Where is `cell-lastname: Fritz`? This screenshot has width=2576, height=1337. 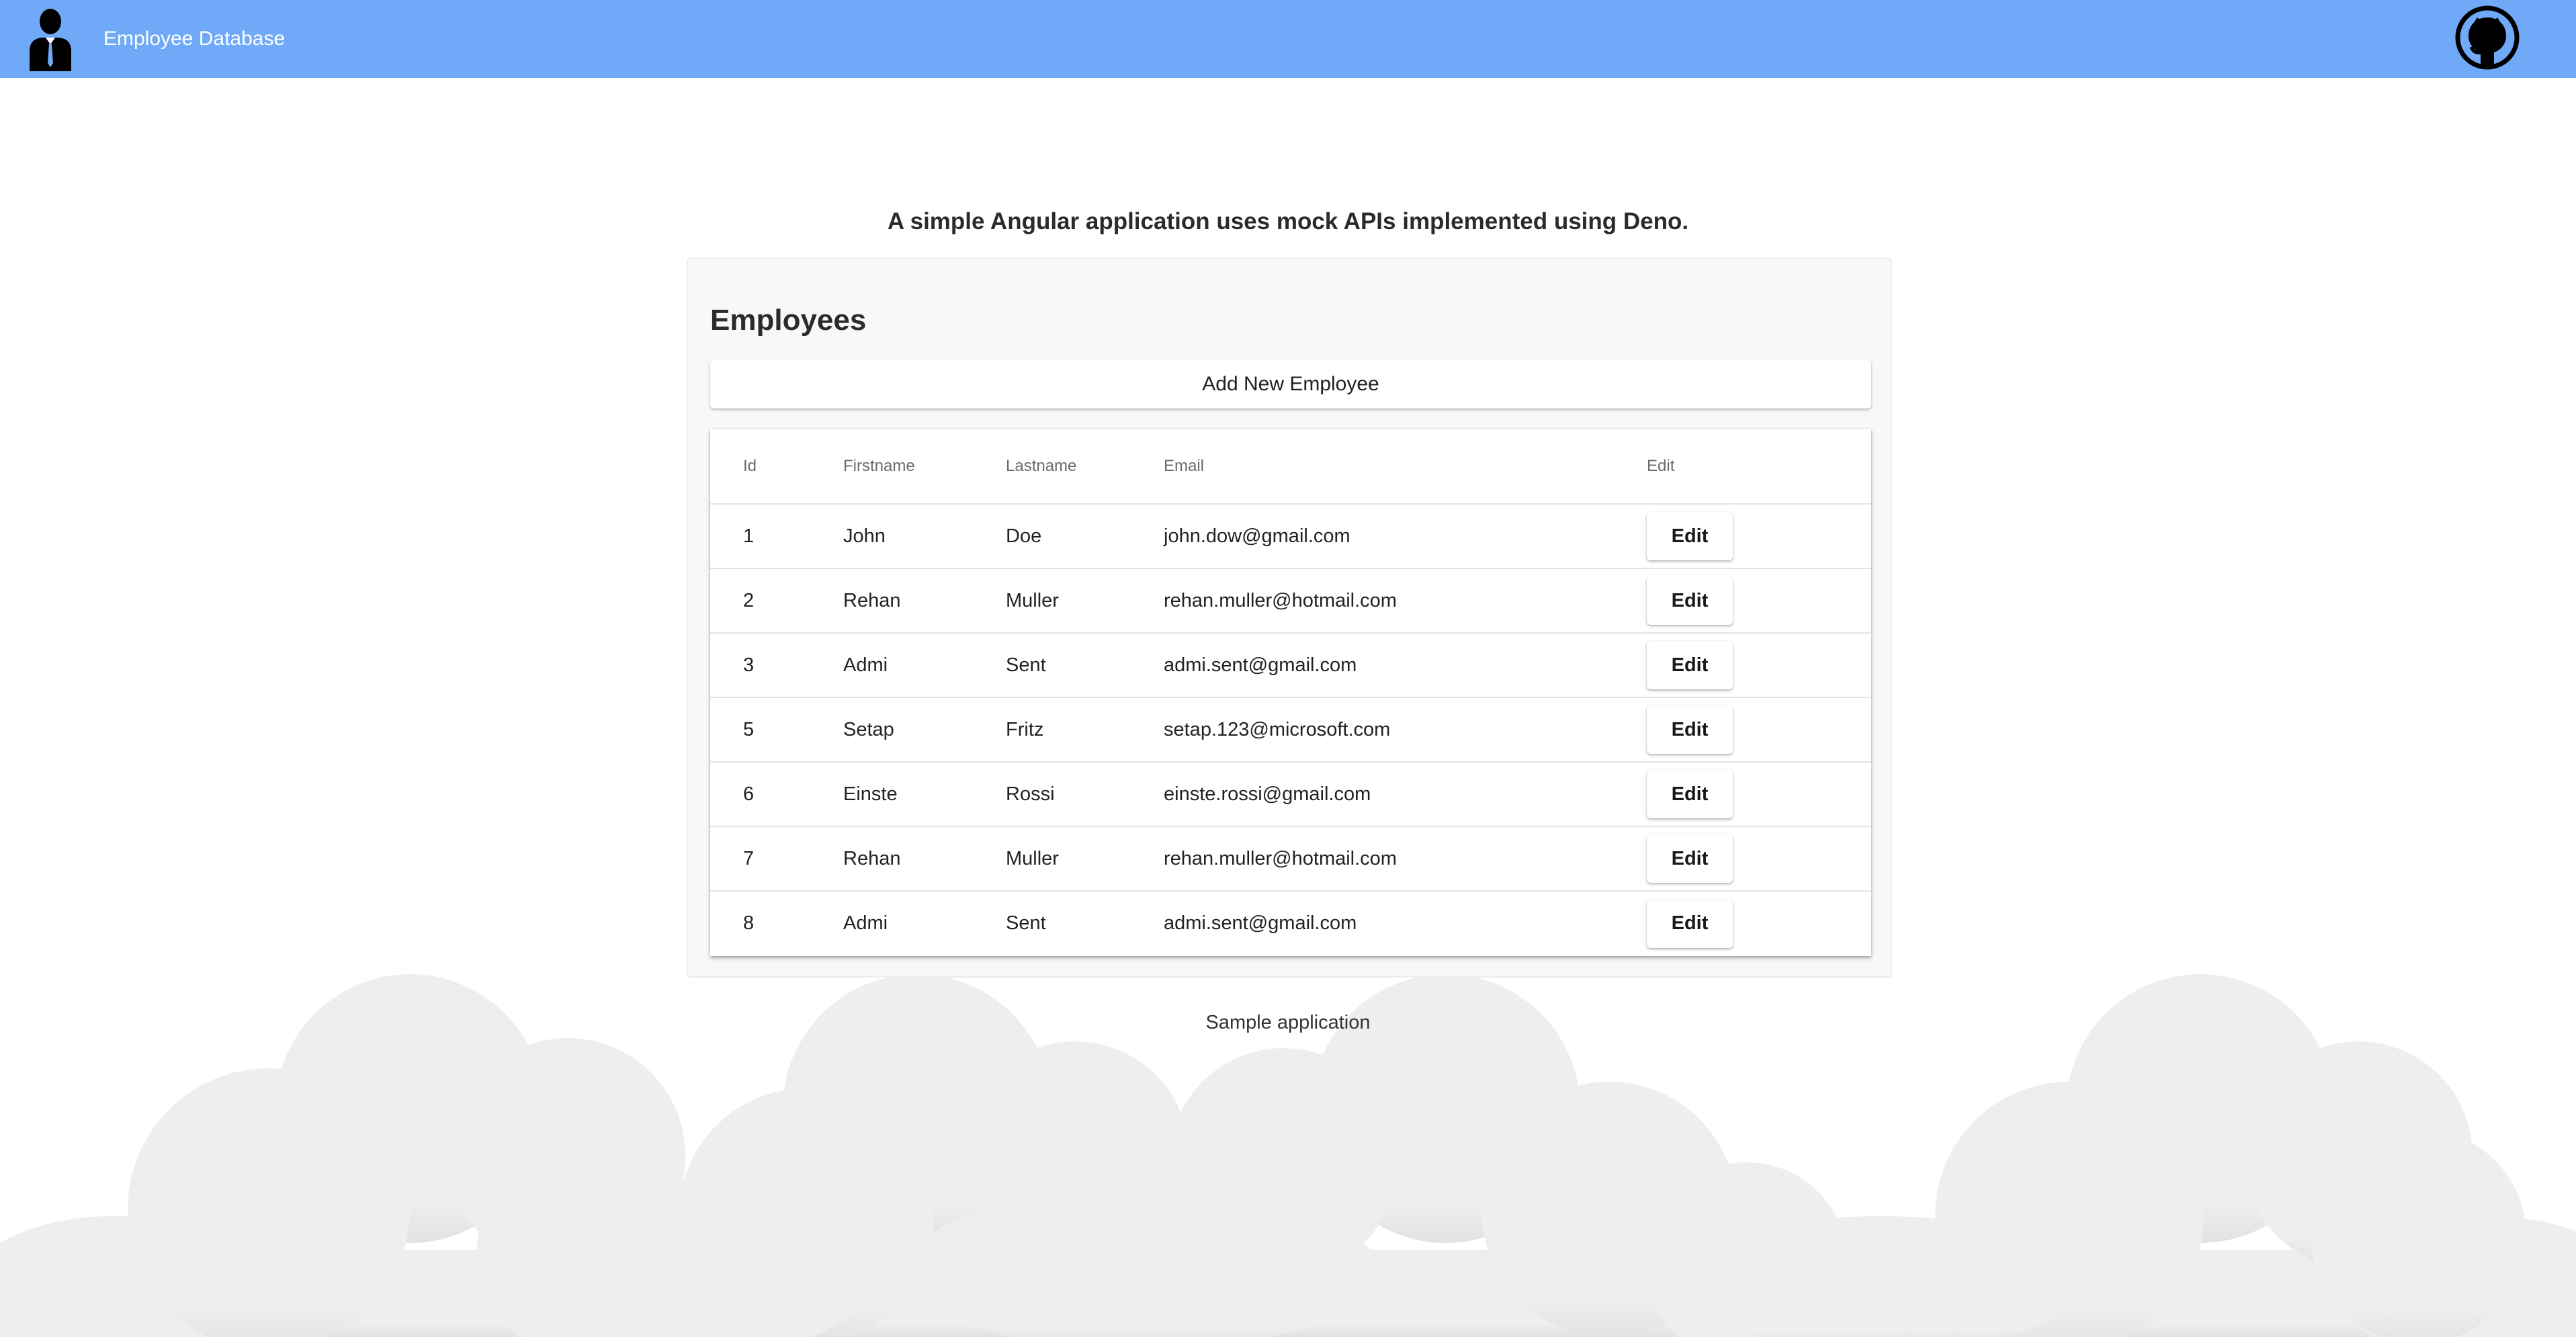 cell-lastname: Fritz is located at coordinates (1085, 730).